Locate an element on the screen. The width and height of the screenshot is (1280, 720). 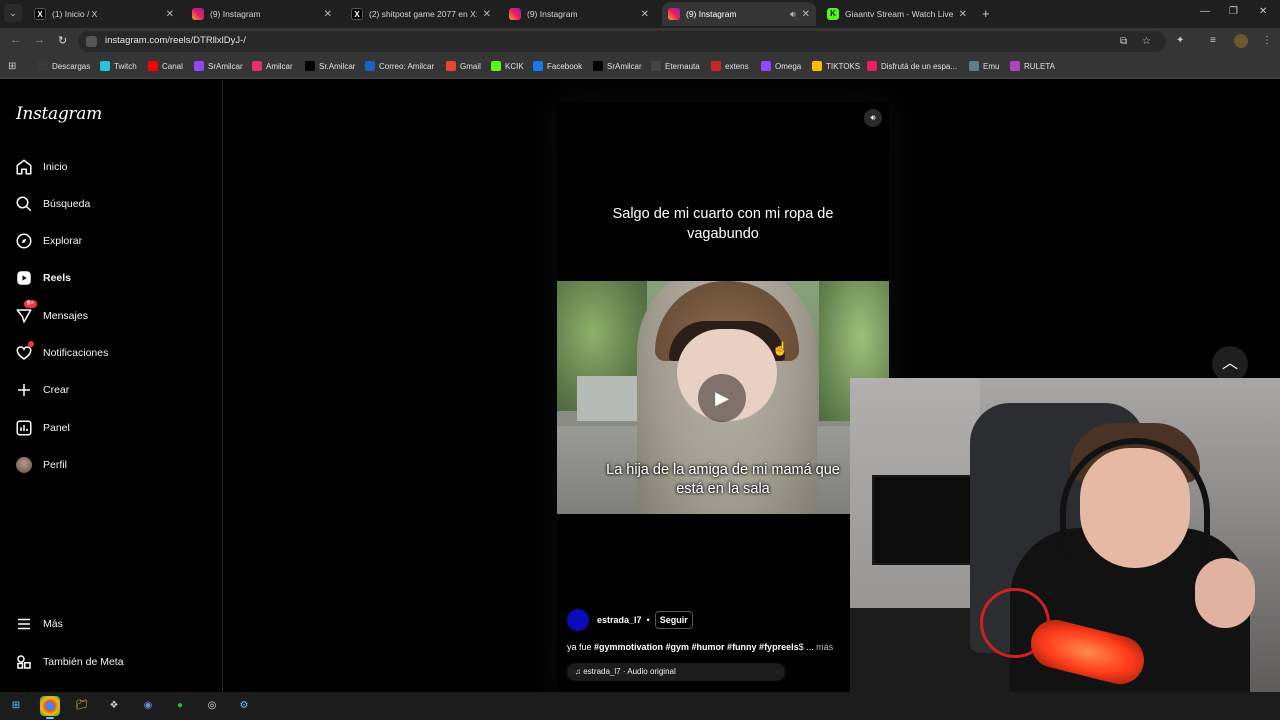
bookmark-item: Omega is located at coordinates (781, 66).